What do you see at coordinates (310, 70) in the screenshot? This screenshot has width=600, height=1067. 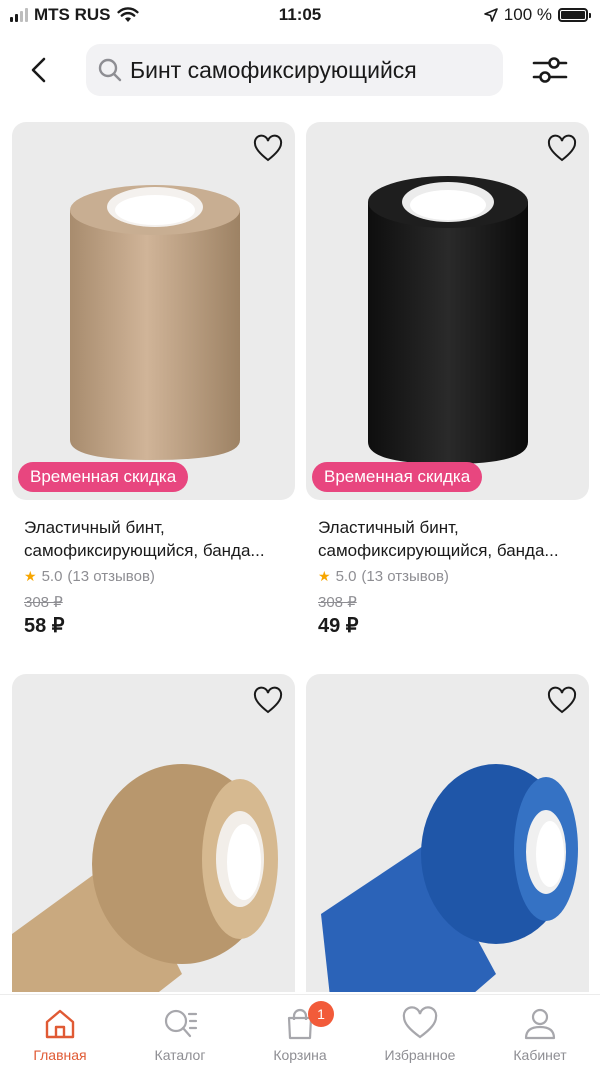 I see `search-input` at bounding box center [310, 70].